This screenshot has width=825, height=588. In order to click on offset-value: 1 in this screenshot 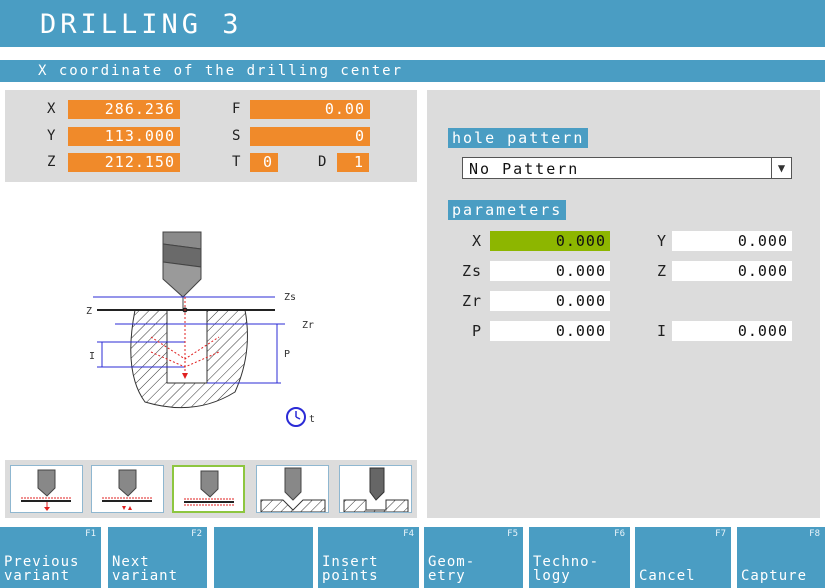, I will do `click(353, 162)`.